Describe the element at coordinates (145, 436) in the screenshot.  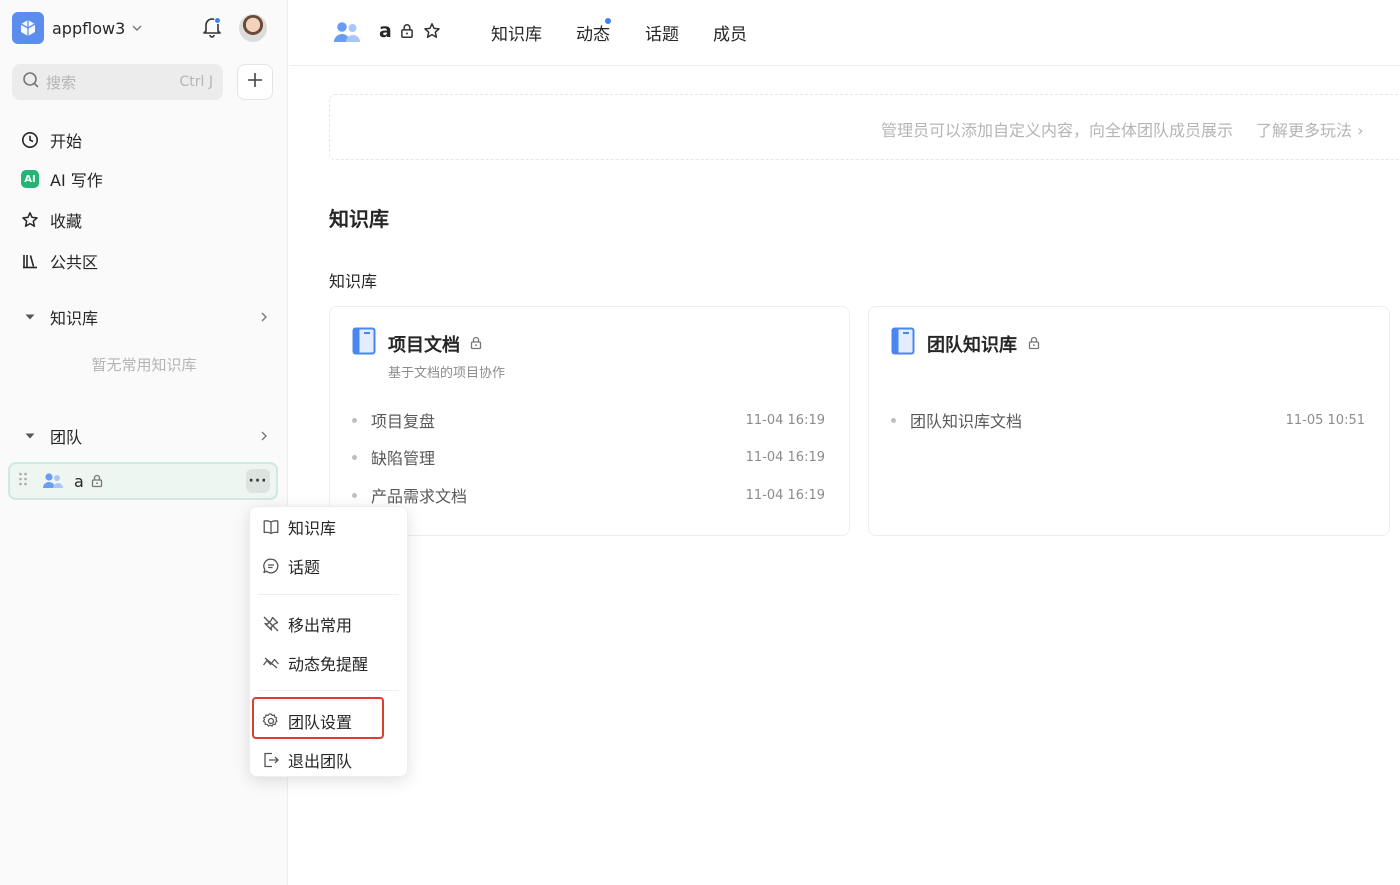
I see `team-section-header: 团队` at that location.